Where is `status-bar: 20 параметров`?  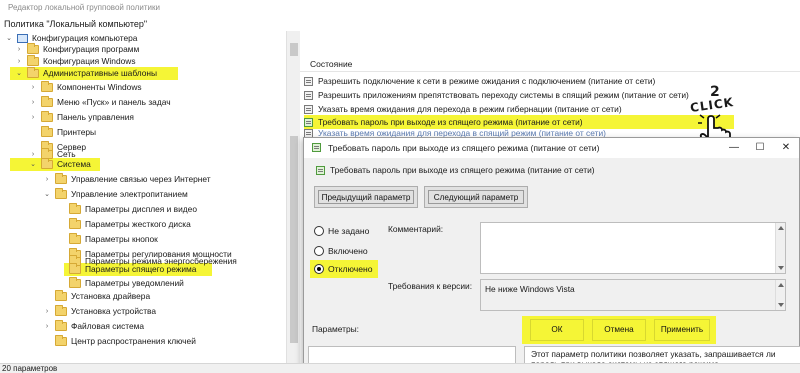
status-bar: 20 параметров is located at coordinates (400, 368).